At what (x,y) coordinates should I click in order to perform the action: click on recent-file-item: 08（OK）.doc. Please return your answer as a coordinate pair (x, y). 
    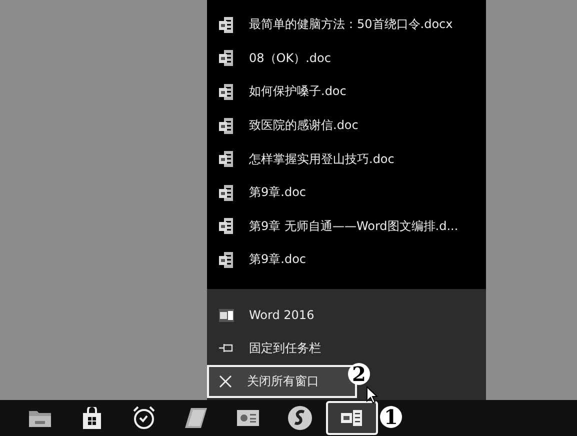
    Looking at the image, I should click on (346, 59).